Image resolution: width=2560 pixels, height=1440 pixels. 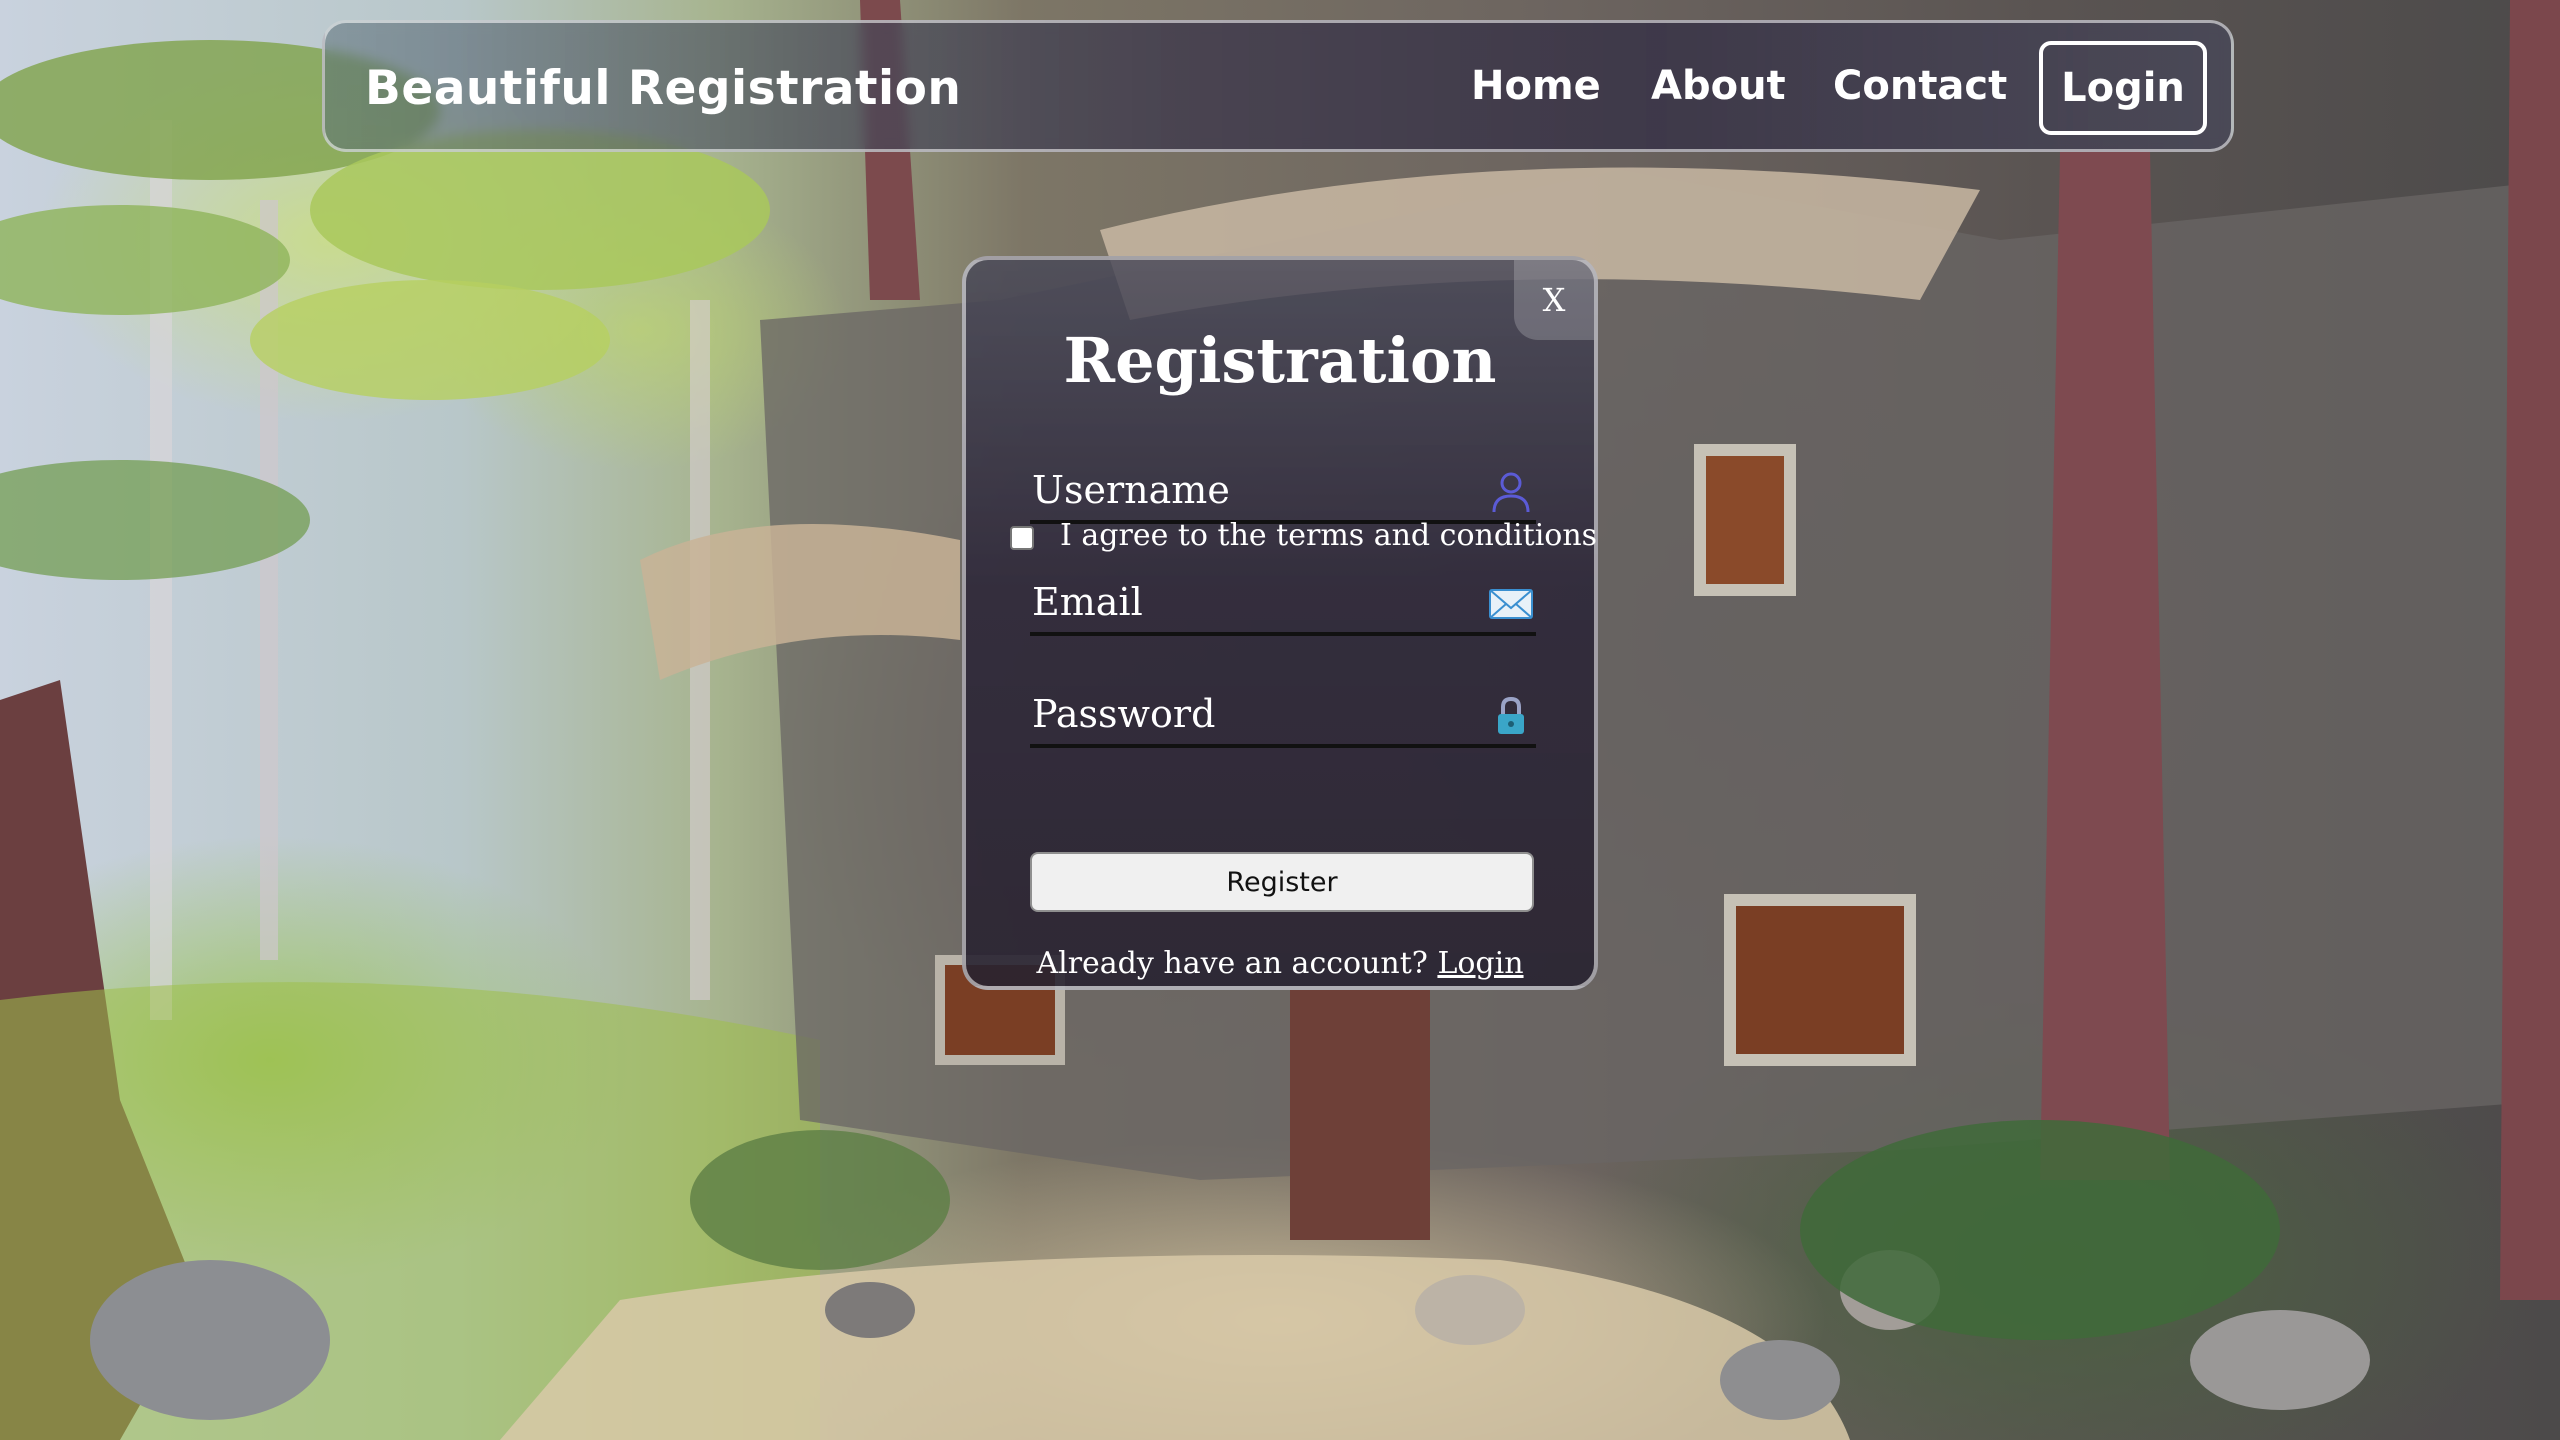 What do you see at coordinates (1511, 715) in the screenshot?
I see `lock-icon` at bounding box center [1511, 715].